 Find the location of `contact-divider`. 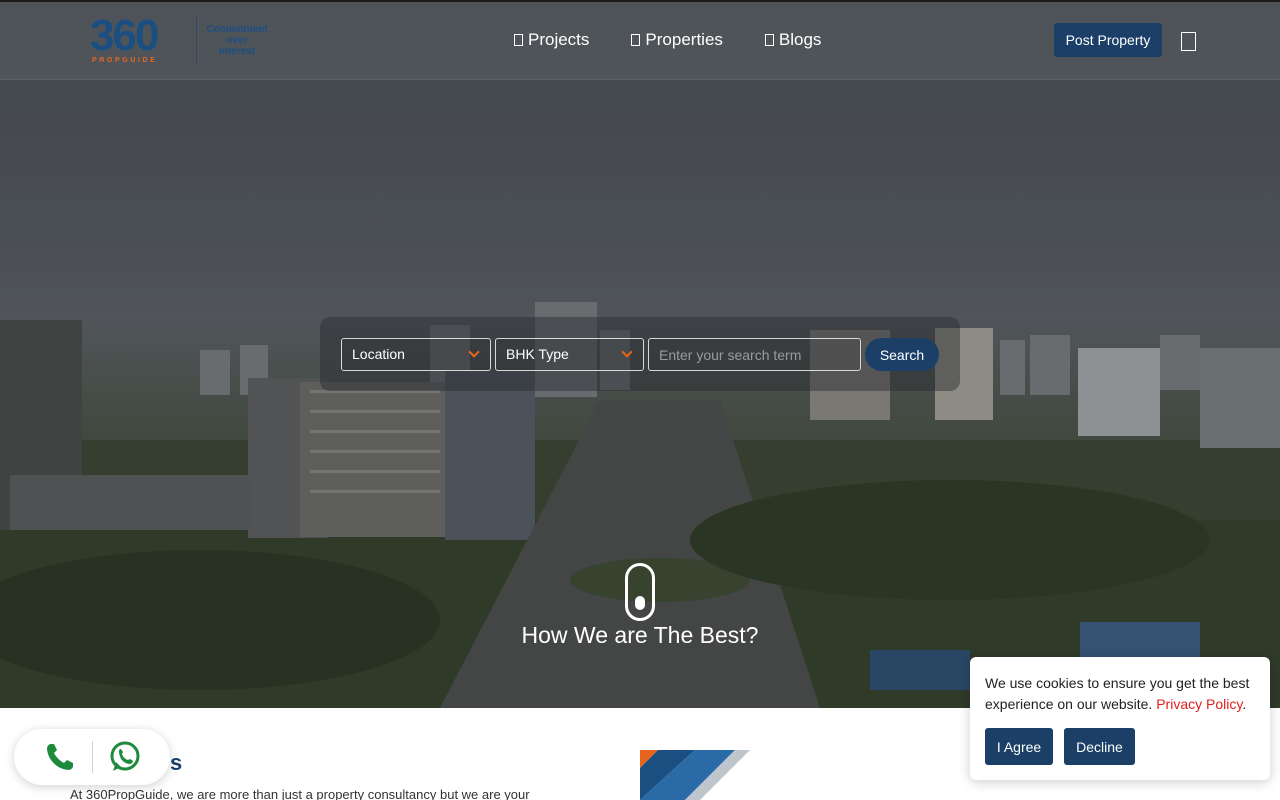

contact-divider is located at coordinates (92, 757).